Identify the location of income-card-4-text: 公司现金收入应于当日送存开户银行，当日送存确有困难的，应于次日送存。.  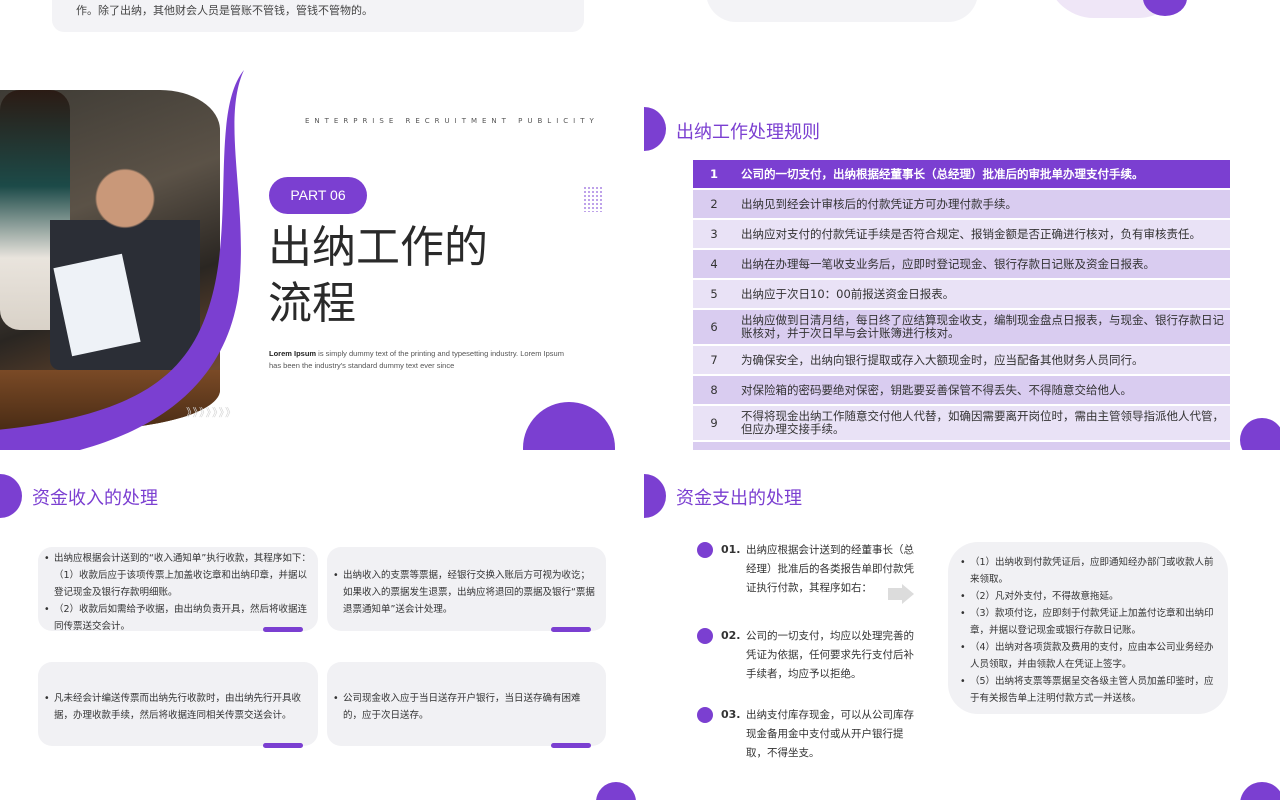
(466, 707).